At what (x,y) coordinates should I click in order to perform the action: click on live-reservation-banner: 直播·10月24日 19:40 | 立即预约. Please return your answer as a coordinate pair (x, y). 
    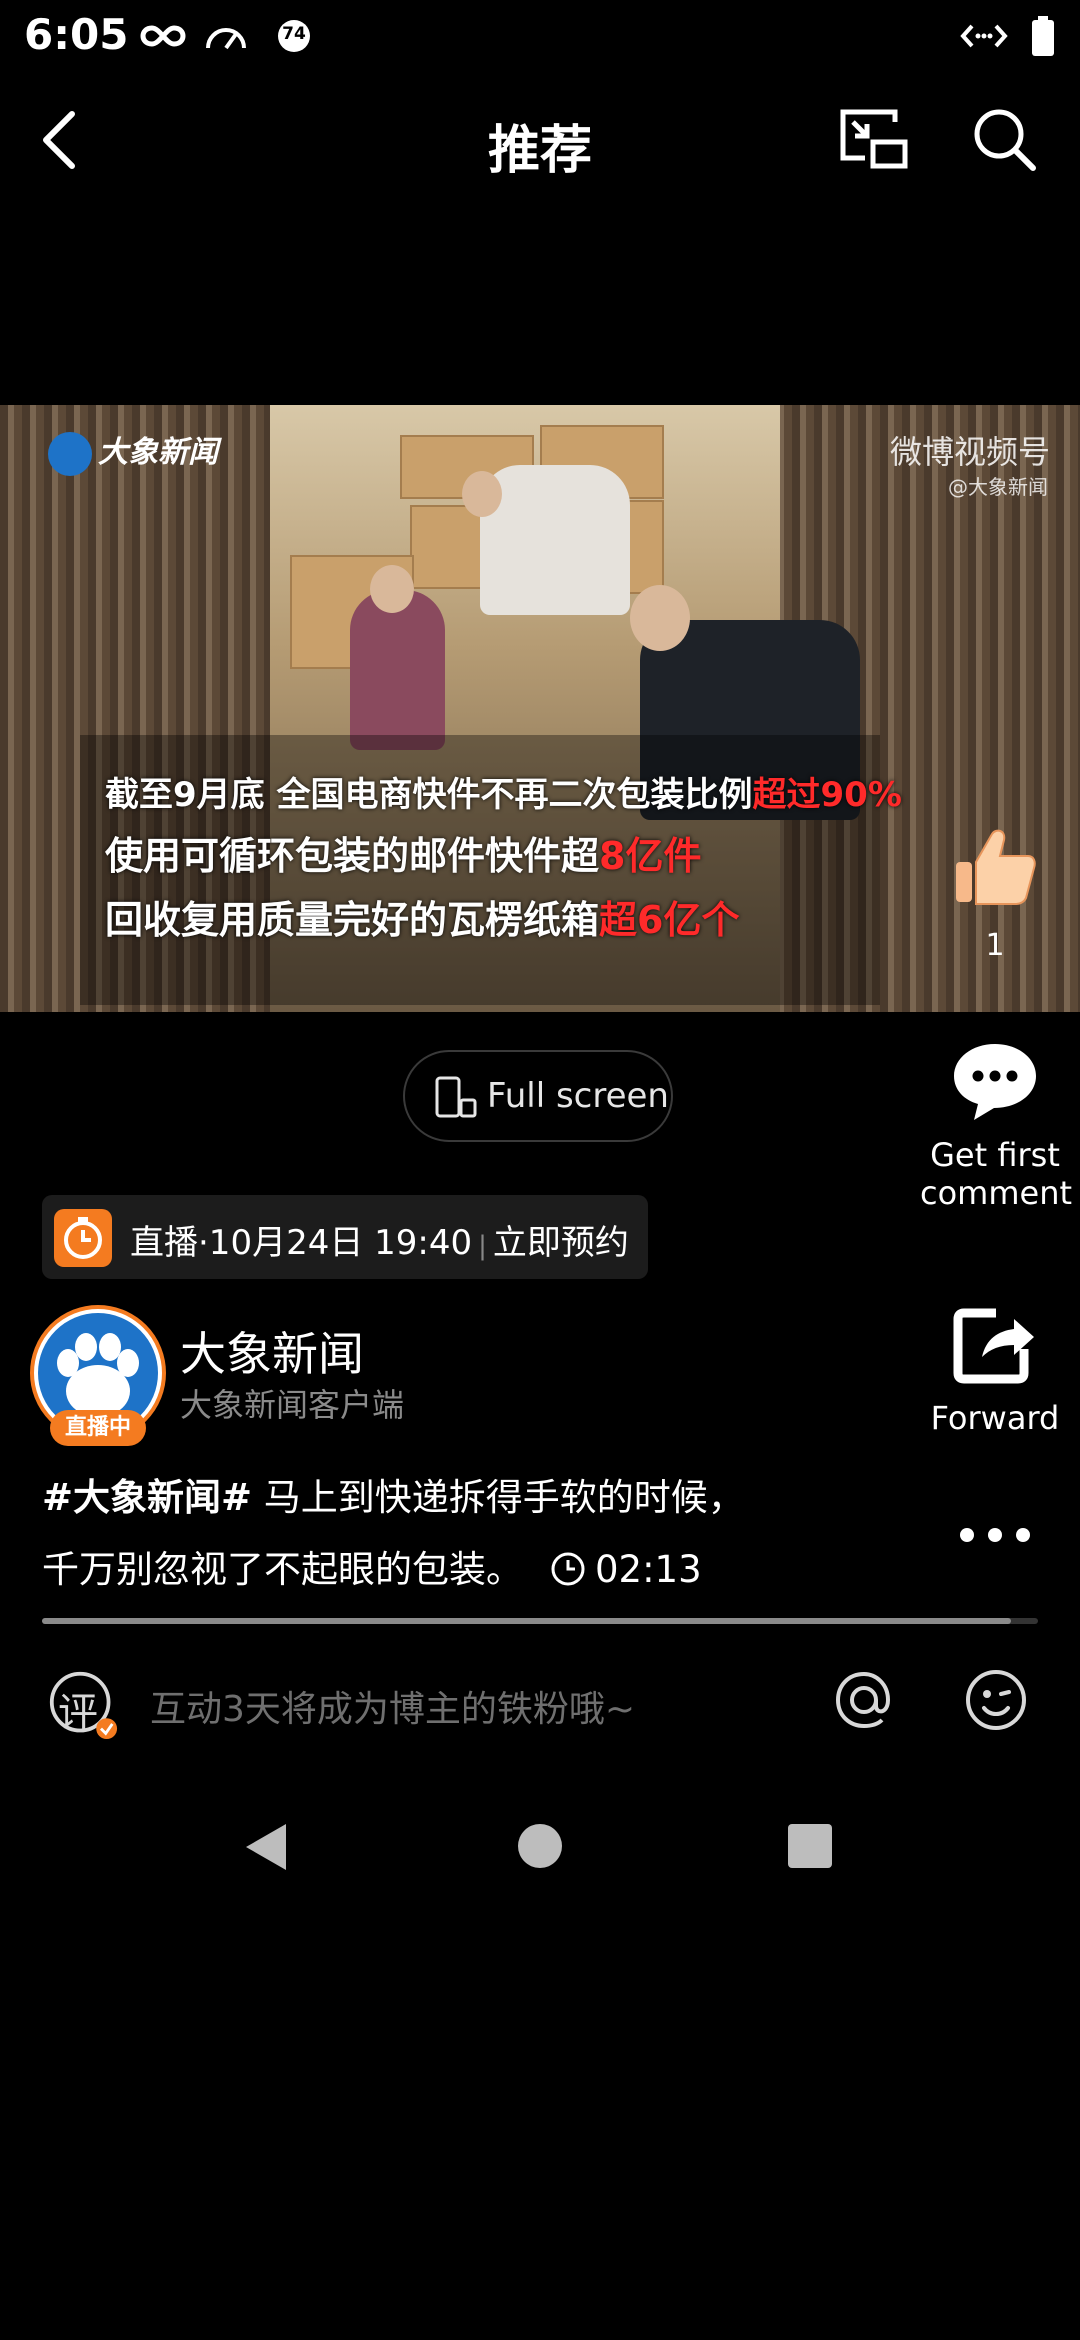
    Looking at the image, I should click on (345, 1237).